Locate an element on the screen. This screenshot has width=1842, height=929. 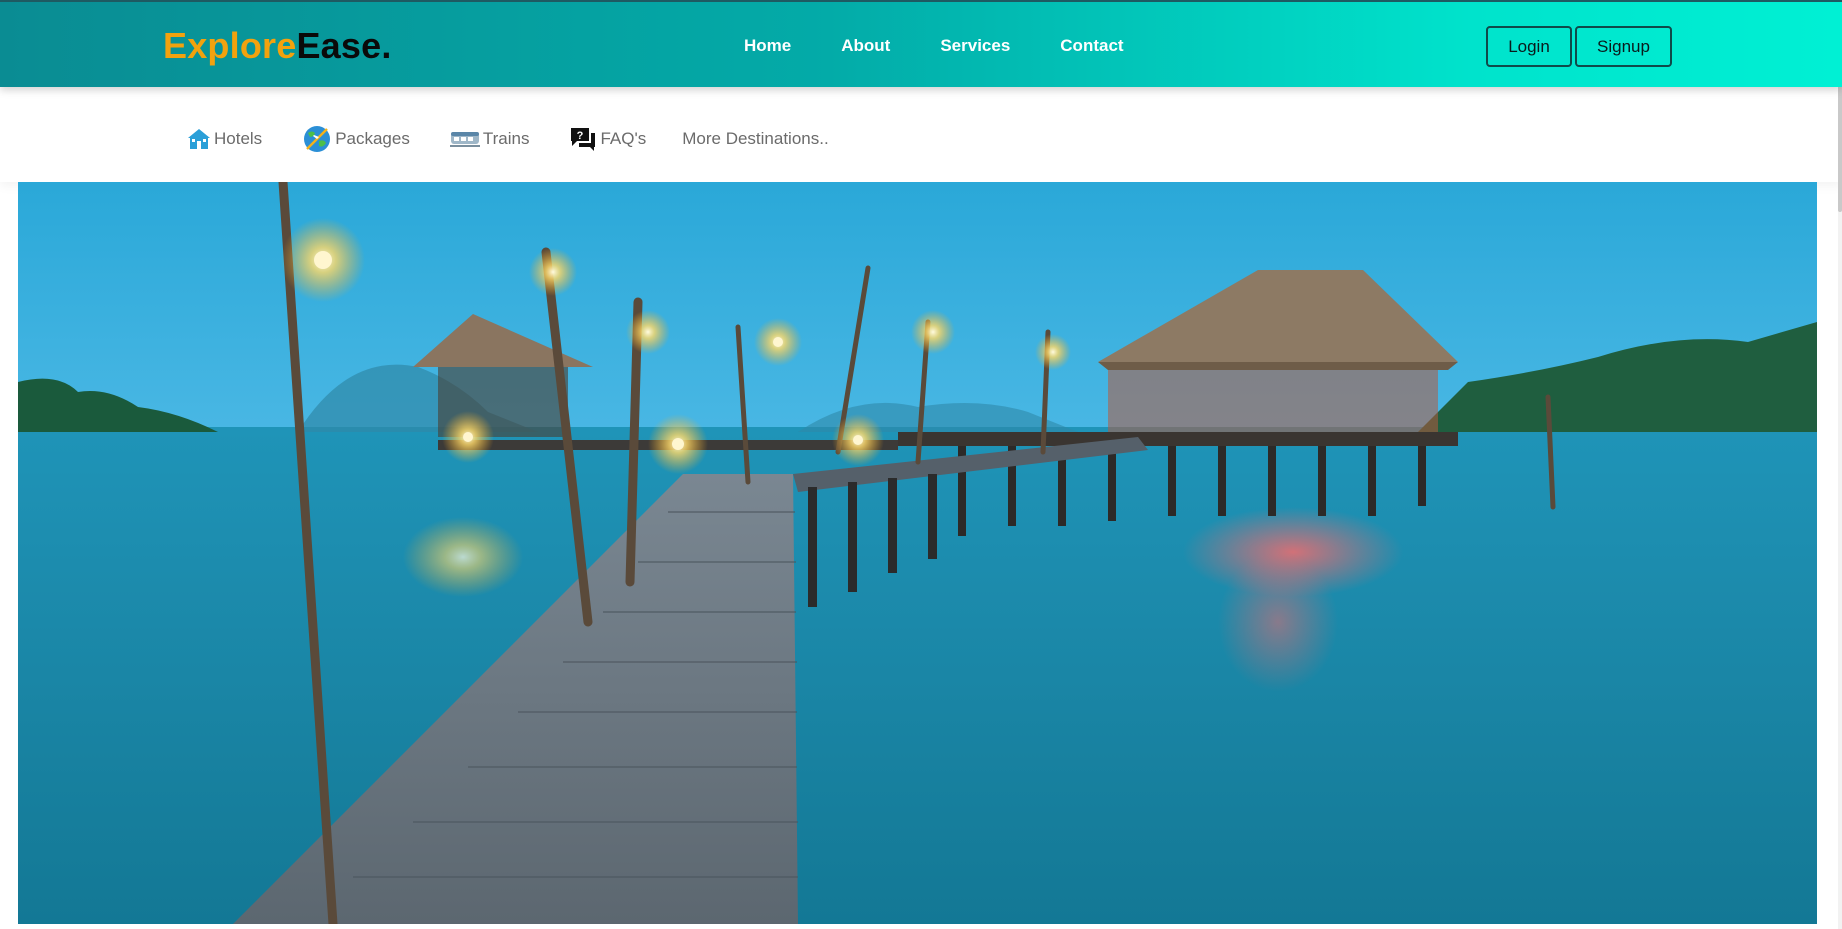
category-faqs-label: FAQ's is located at coordinates (623, 138).